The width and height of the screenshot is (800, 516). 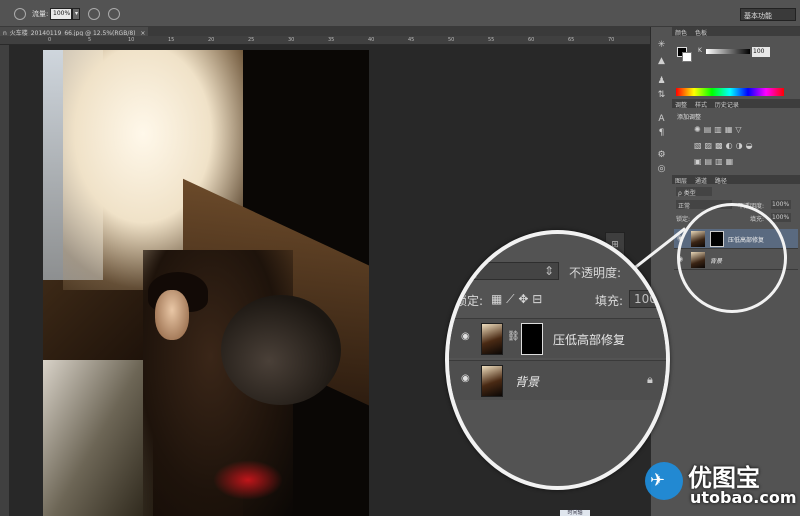 What do you see at coordinates (781, 204) in the screenshot?
I see `opacity-input: 100%` at bounding box center [781, 204].